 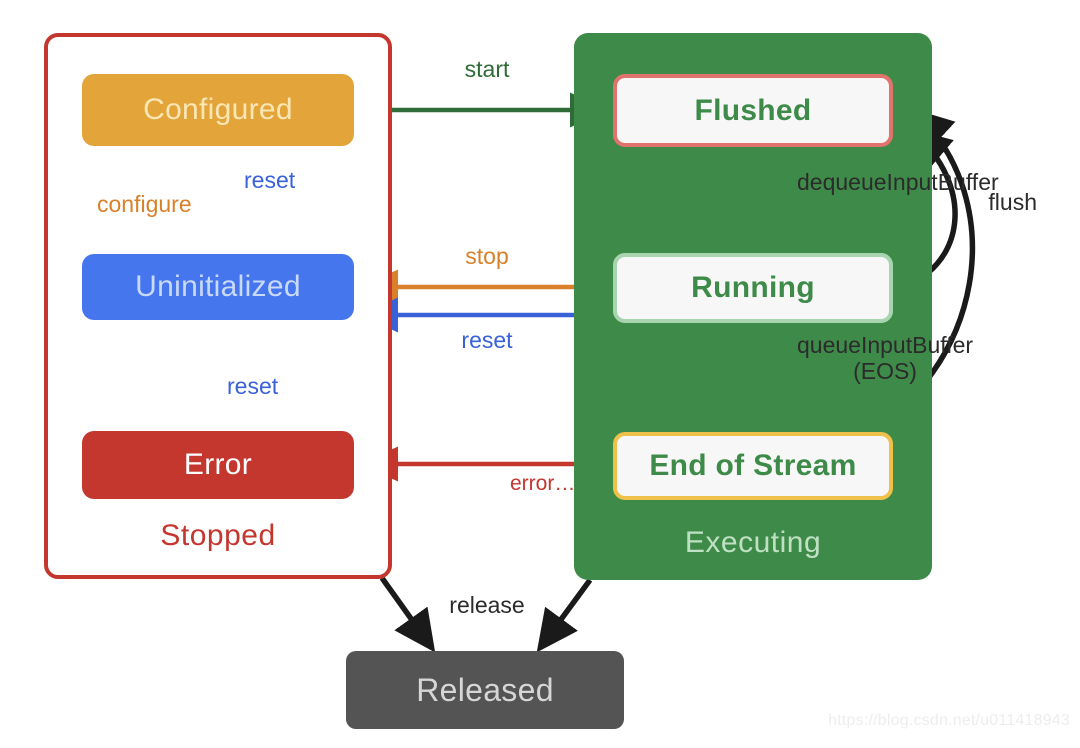 What do you see at coordinates (898, 182) in the screenshot?
I see `edge-label-dequeue-input-buffer: dequeueInputBuffer` at bounding box center [898, 182].